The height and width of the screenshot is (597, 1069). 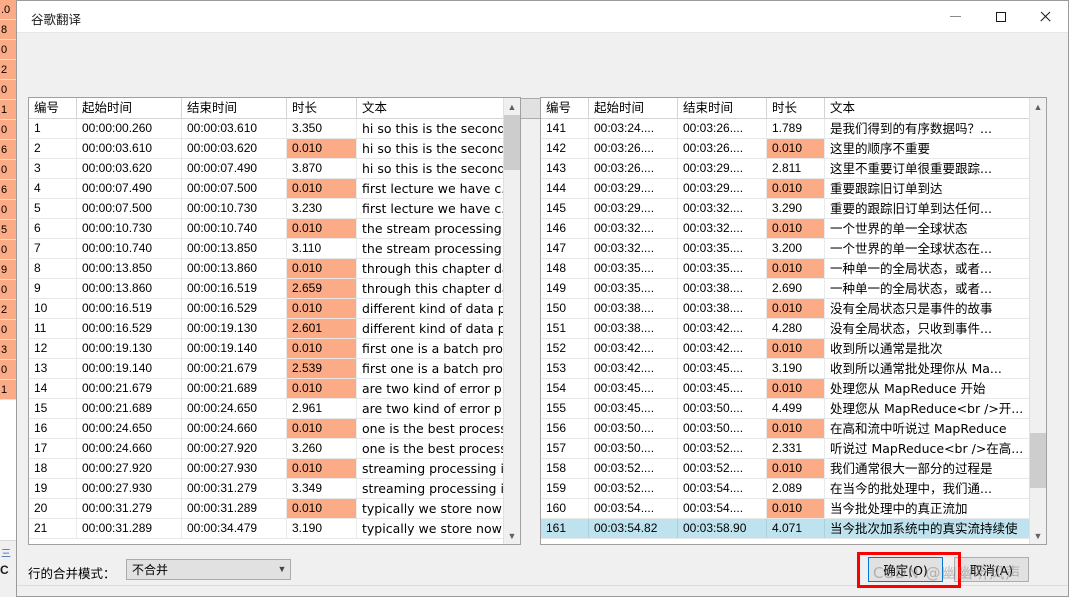 What do you see at coordinates (129, 148) in the screenshot?
I see `cell-start: 00:00:03.610` at bounding box center [129, 148].